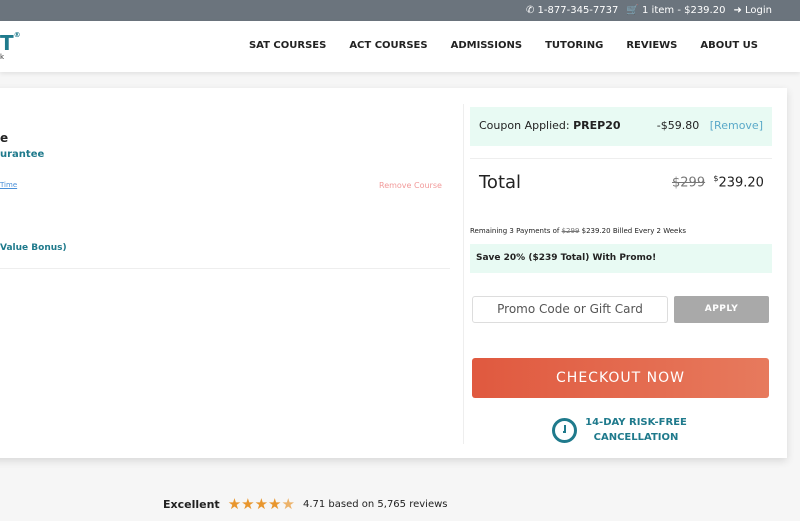 Image resolution: width=800 pixels, height=521 pixels. I want to click on guarantee-text: urantee, so click(22, 154).